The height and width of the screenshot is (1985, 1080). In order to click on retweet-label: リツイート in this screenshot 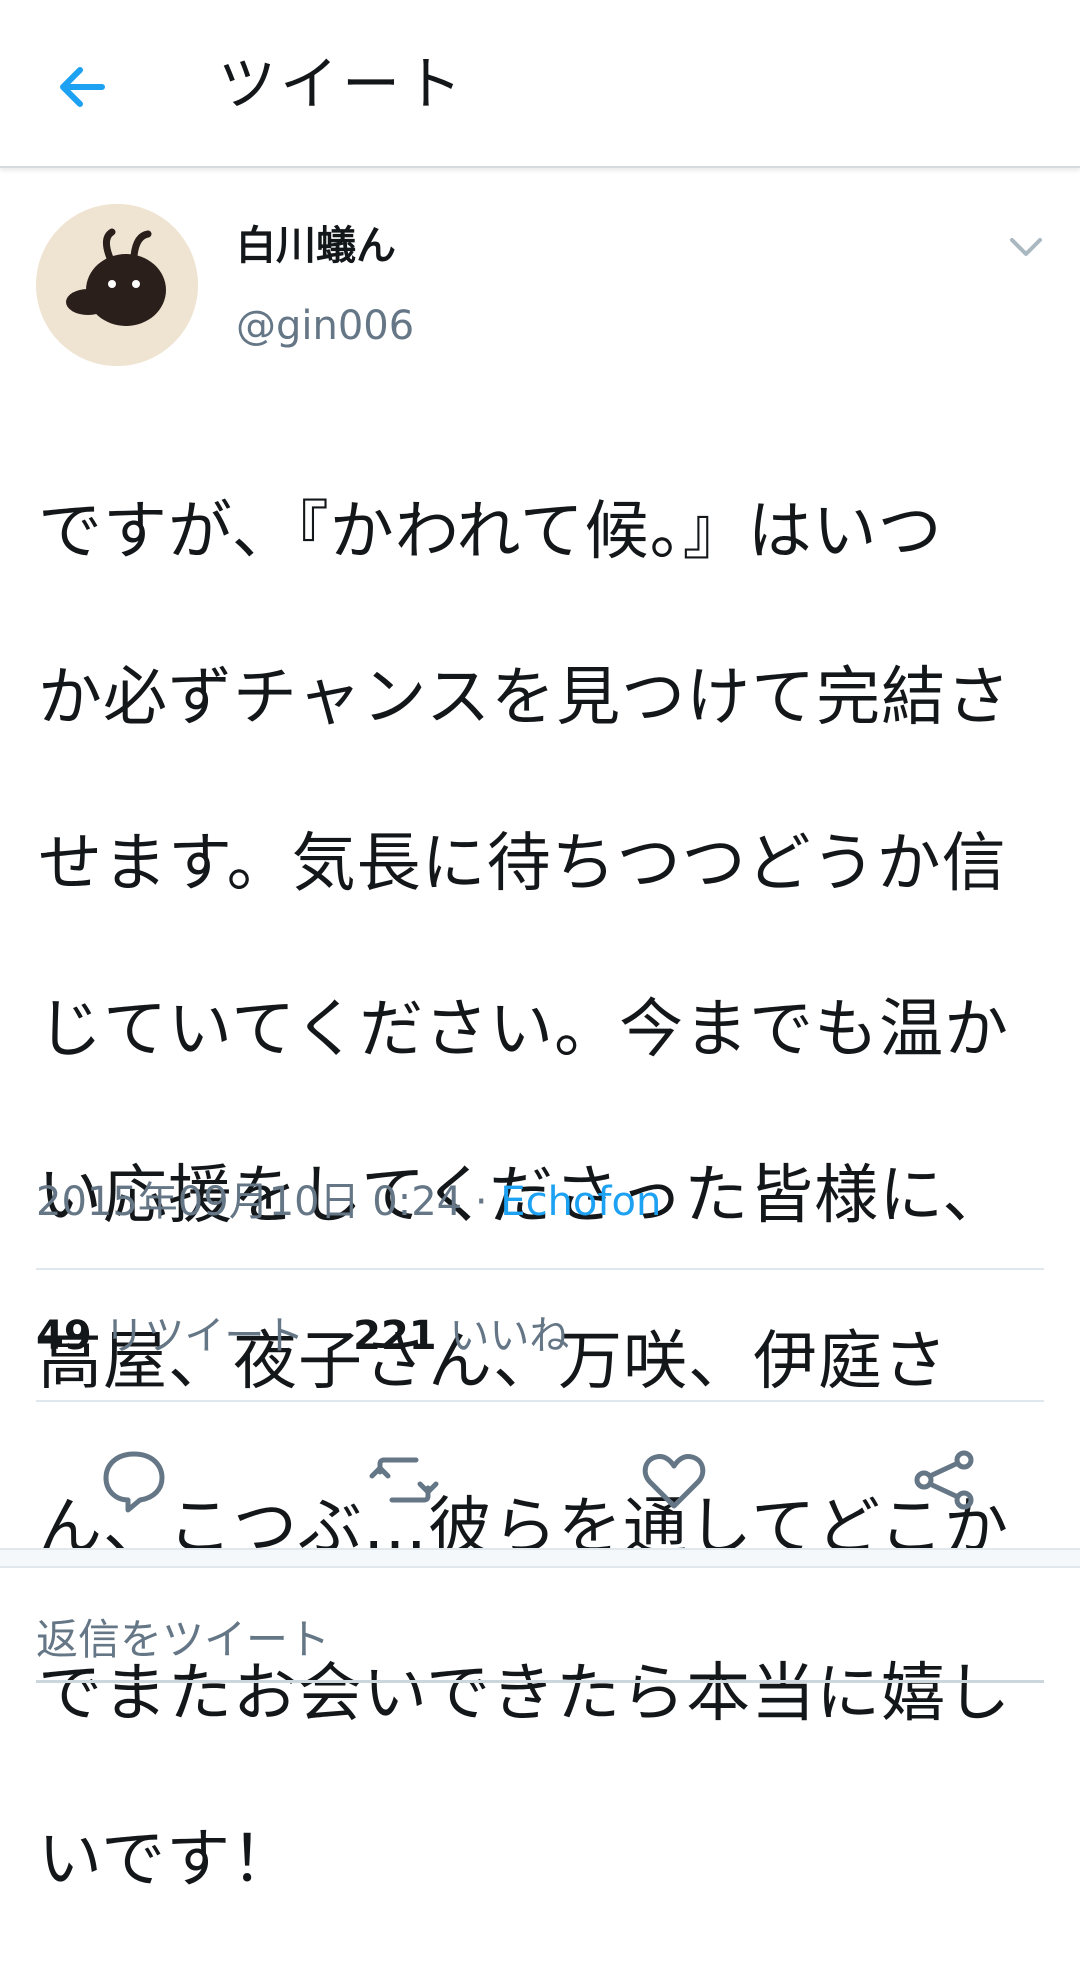, I will do `click(204, 1336)`.